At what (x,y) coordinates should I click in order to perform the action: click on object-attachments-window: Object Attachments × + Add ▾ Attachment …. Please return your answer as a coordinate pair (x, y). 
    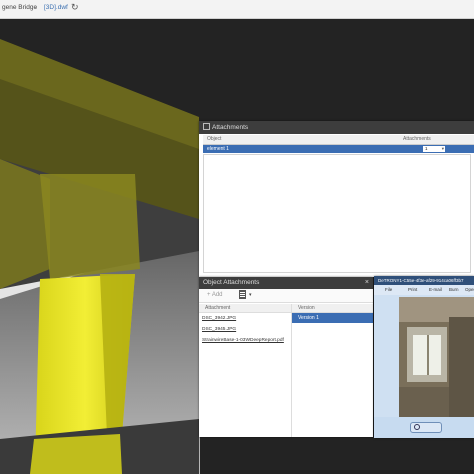
    Looking at the image, I should click on (286, 357).